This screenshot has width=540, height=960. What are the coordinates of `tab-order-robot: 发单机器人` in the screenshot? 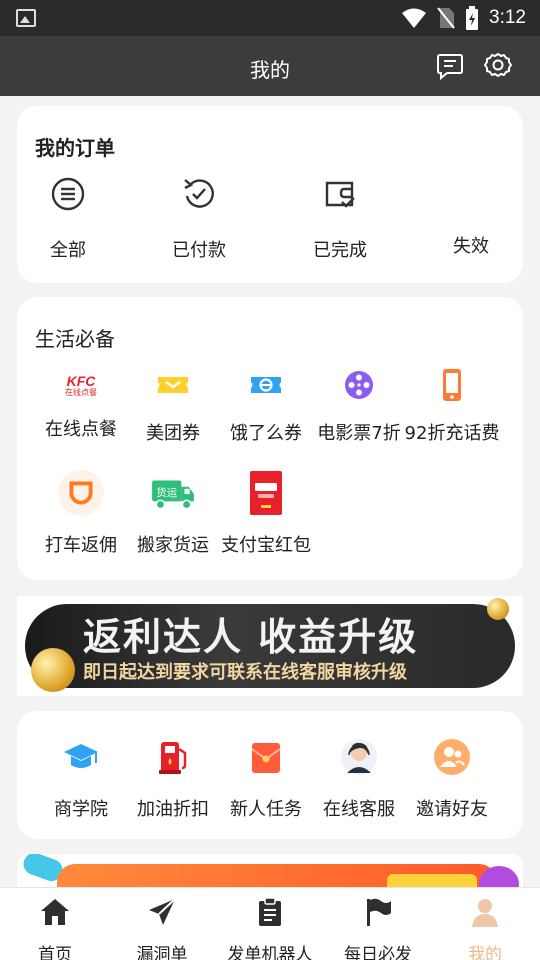 It's located at (270, 928).